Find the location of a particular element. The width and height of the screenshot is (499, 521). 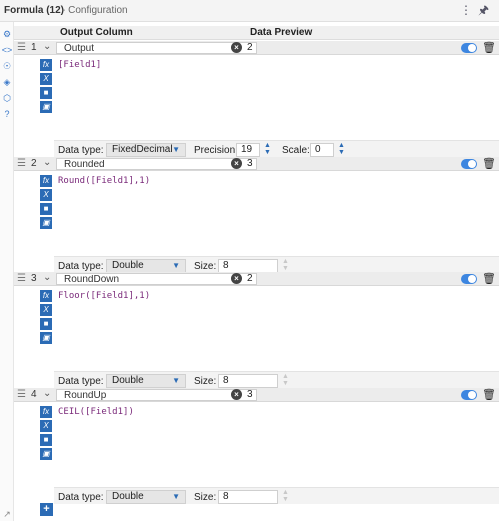

add-row-button: + is located at coordinates (46, 509).